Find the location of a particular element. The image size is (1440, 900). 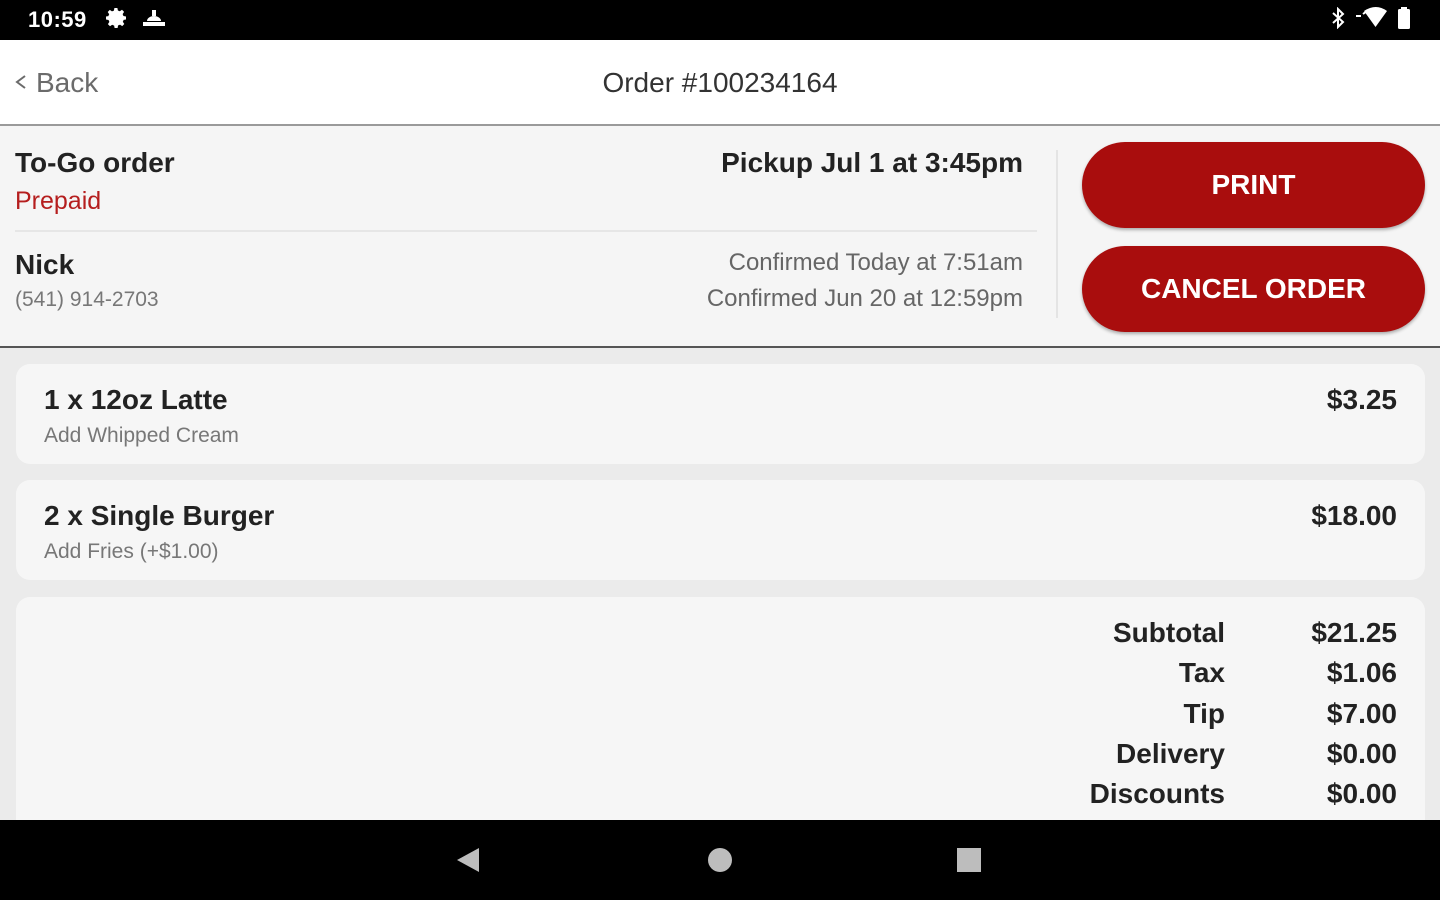

order-item-card: 1 x 12oz Latte Add Whipped Cream $3.25 is located at coordinates (720, 414).